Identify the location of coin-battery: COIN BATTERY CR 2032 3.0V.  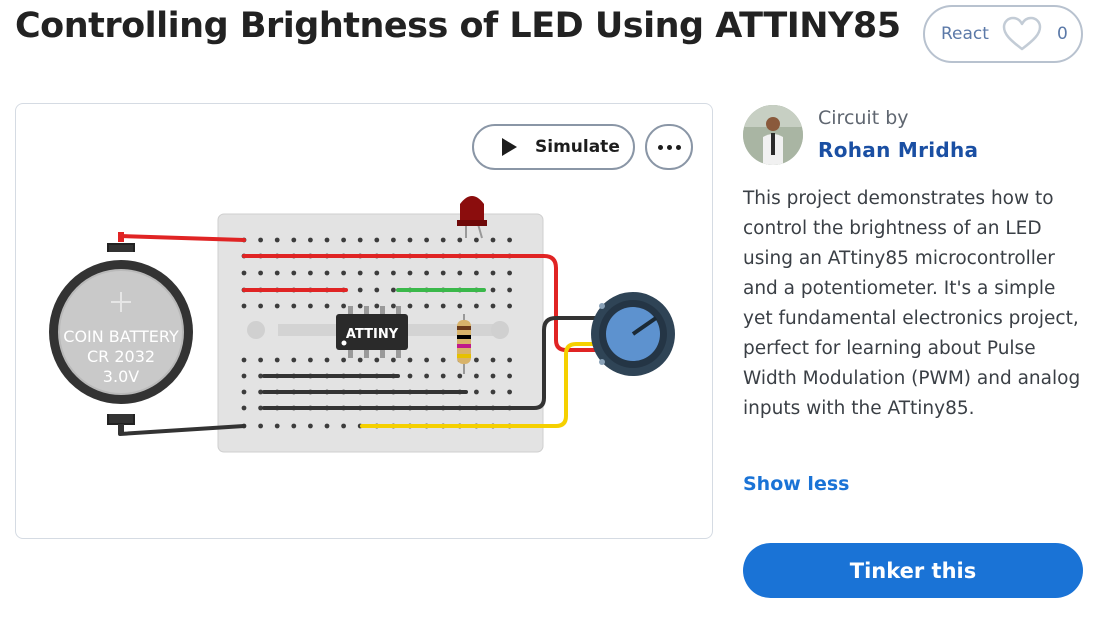
(121, 333).